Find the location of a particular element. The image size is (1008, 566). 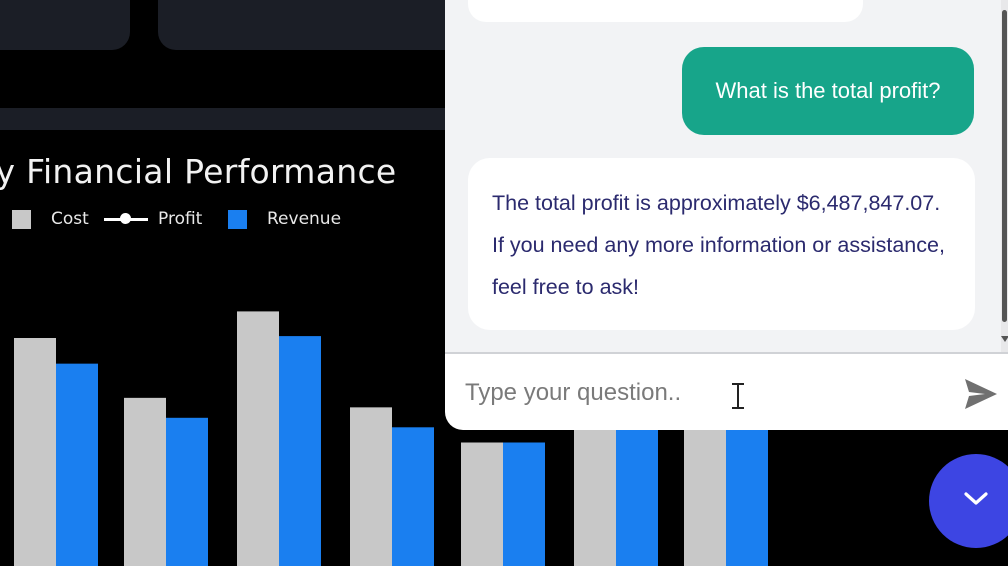

question-input is located at coordinates (695, 393).